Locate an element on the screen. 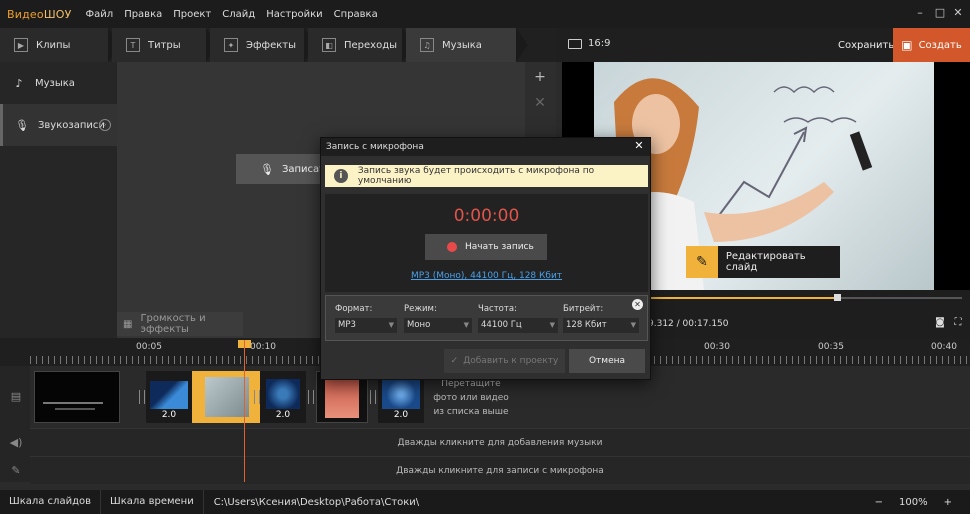 The height and width of the screenshot is (514, 970). speaker-icon: ◀) is located at coordinates (16, 442).